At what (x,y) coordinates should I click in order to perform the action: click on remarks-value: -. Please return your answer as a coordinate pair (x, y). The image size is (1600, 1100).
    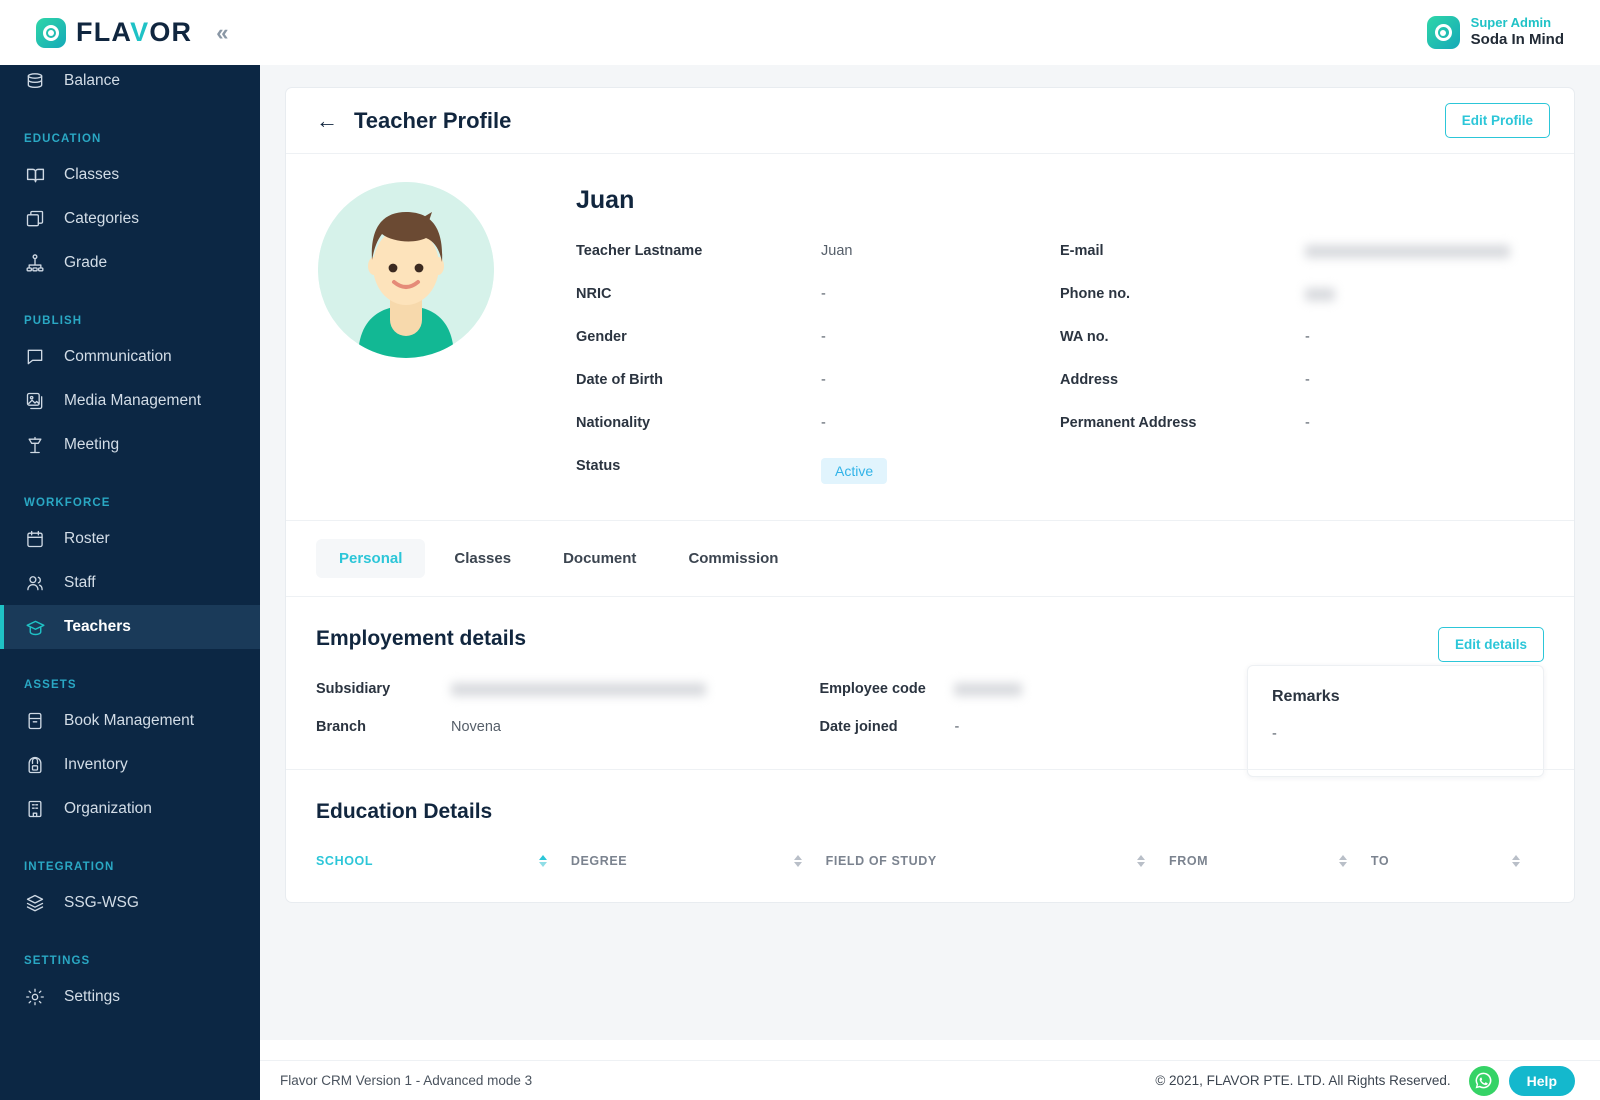
    Looking at the image, I should click on (1274, 734).